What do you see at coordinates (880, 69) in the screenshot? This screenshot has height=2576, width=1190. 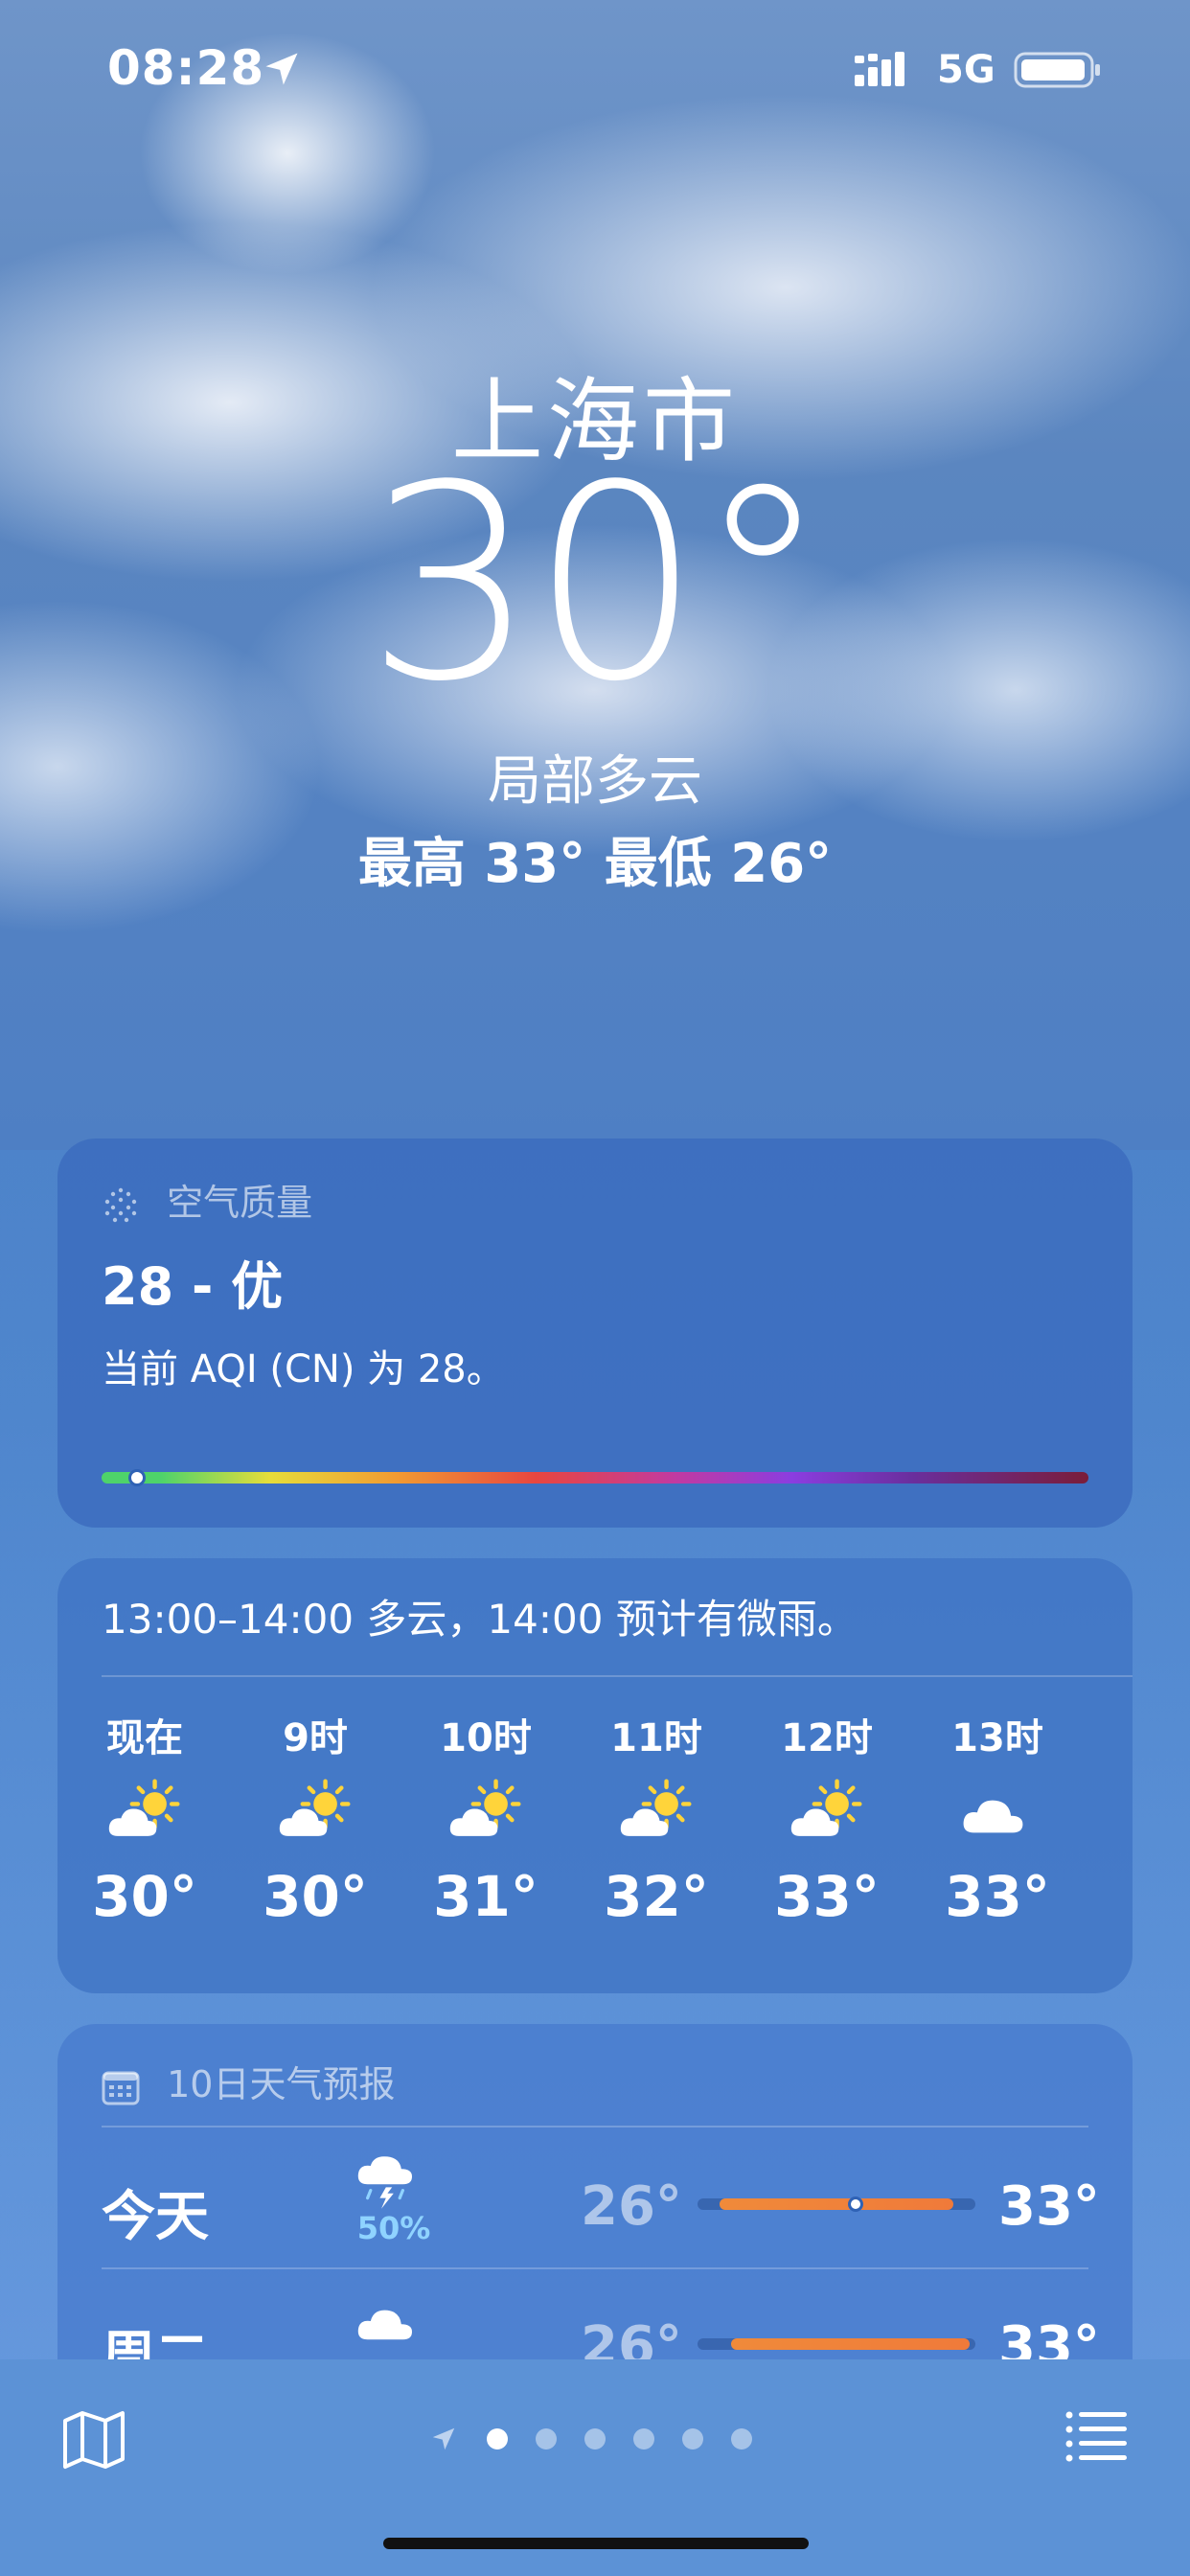 I see `signal-icon` at bounding box center [880, 69].